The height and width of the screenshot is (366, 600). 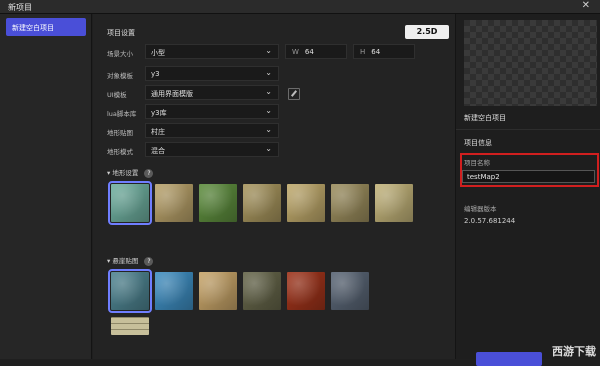 What do you see at coordinates (122, 114) in the screenshot?
I see `lua-lib-label: lua脚本库` at bounding box center [122, 114].